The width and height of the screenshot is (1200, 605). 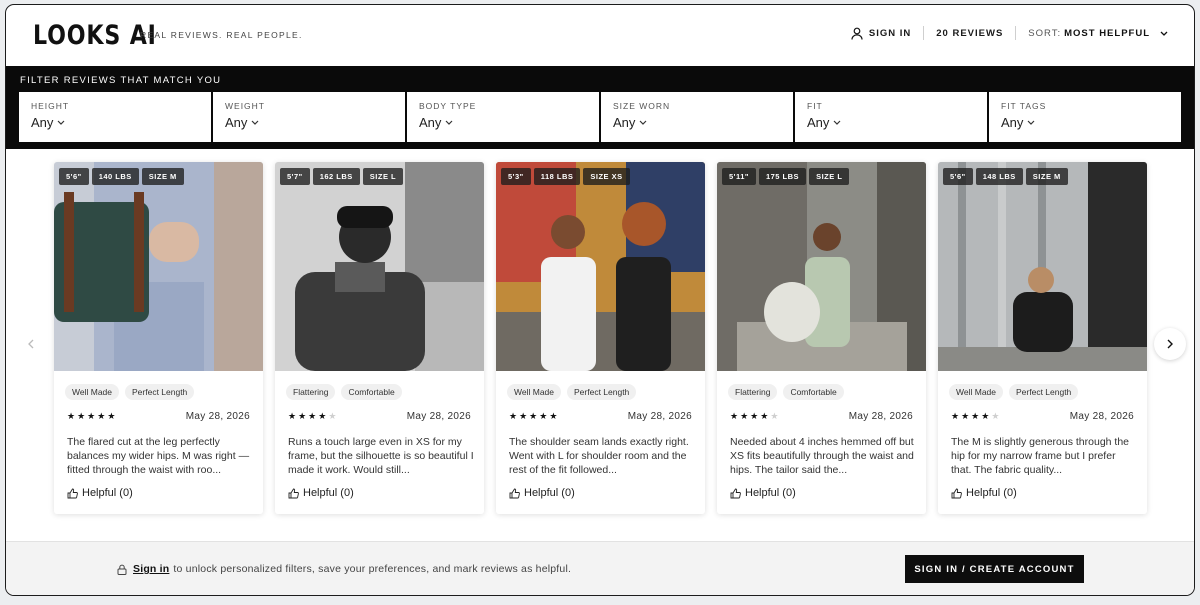 What do you see at coordinates (122, 569) in the screenshot?
I see `lock-icon` at bounding box center [122, 569].